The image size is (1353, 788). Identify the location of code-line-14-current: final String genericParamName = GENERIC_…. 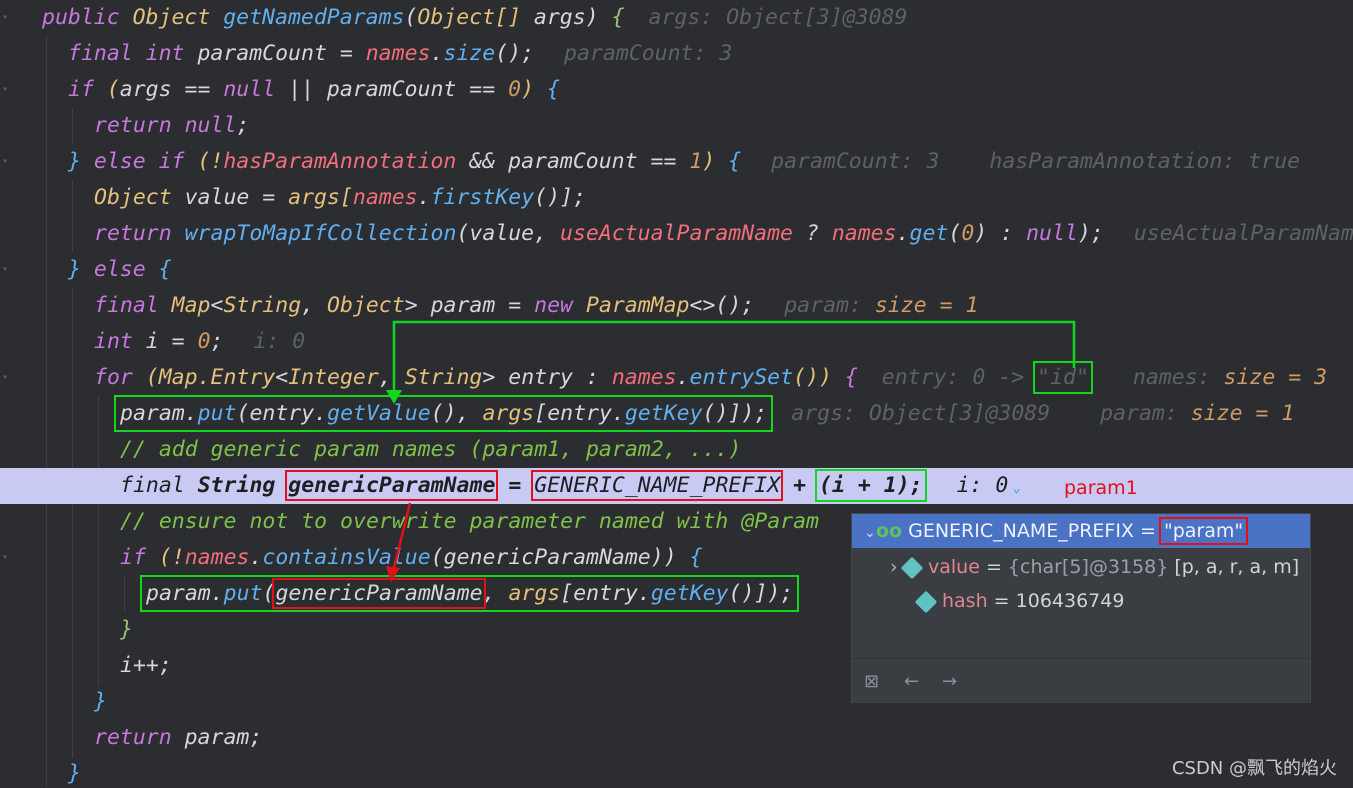
(676, 486).